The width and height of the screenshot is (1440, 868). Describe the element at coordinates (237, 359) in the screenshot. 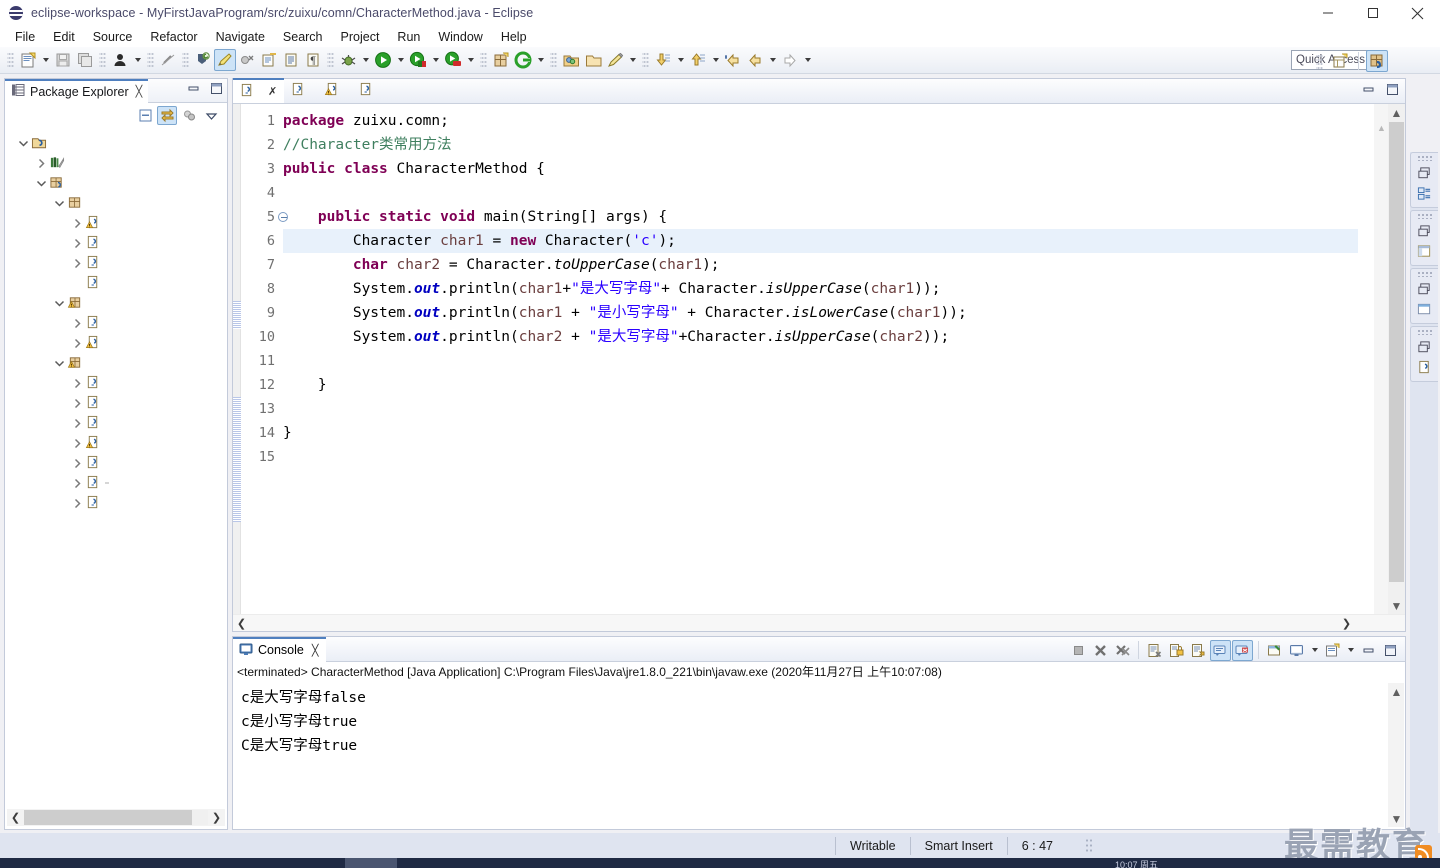

I see `editor-gutter` at that location.